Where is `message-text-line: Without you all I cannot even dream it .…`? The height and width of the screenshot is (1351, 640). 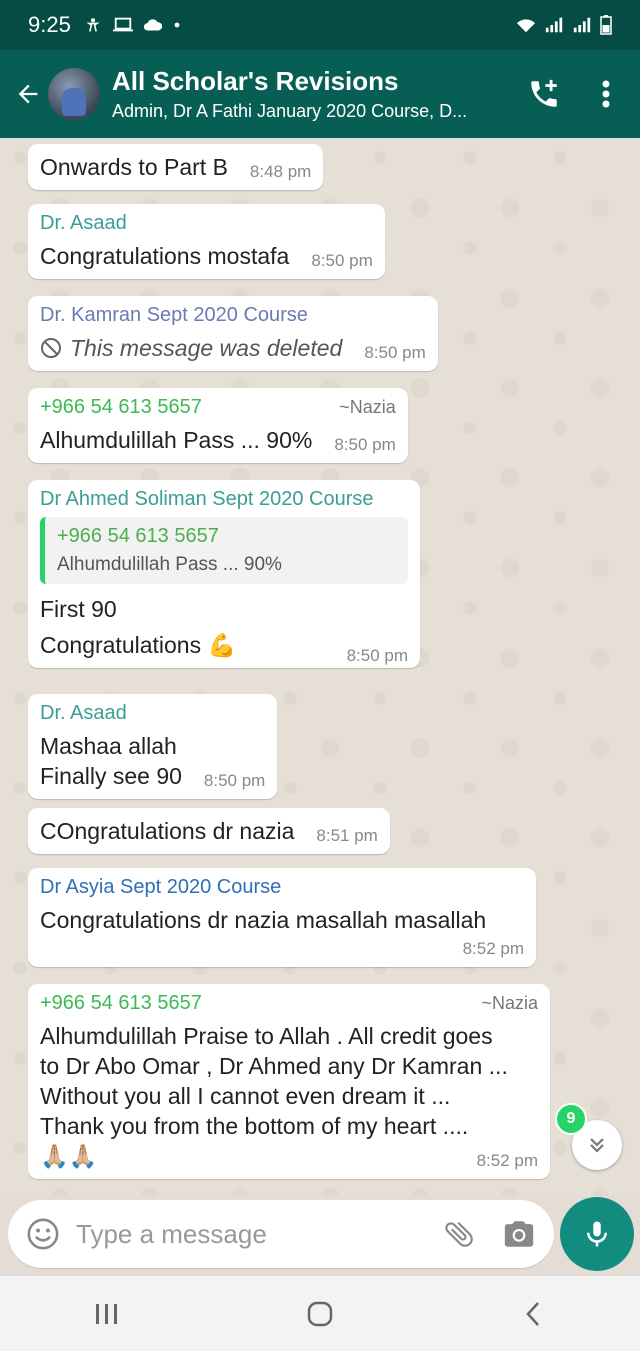
message-text-line: Without you all I cannot even dream it .… is located at coordinates (245, 1096).